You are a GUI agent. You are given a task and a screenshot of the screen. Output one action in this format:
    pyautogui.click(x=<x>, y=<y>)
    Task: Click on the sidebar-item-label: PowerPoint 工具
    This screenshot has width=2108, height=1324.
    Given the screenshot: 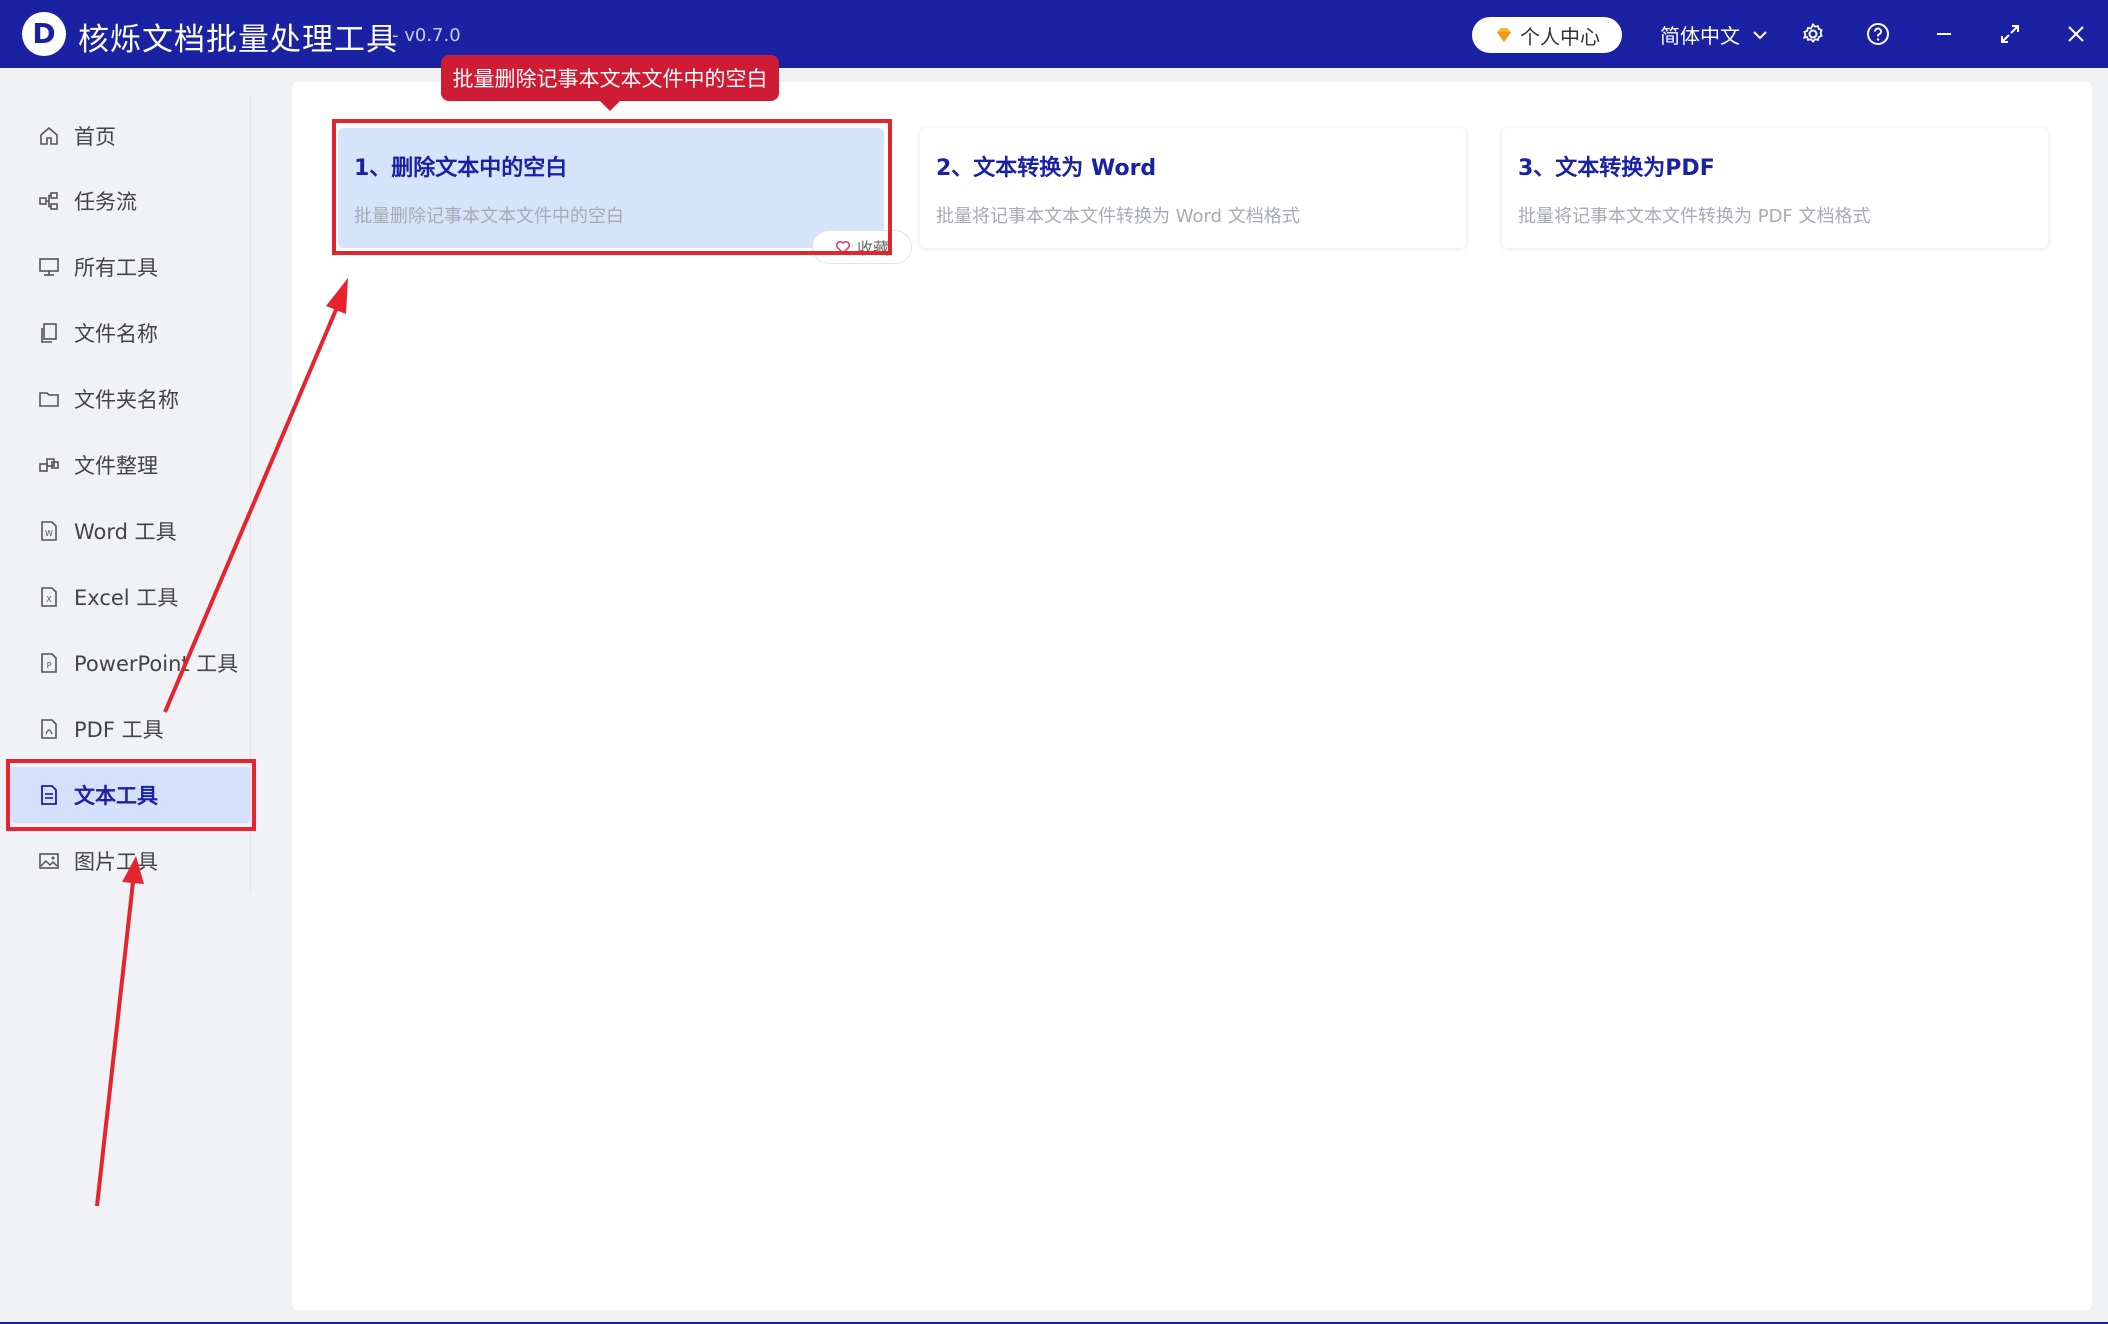 What is the action you would take?
    pyautogui.click(x=156, y=664)
    